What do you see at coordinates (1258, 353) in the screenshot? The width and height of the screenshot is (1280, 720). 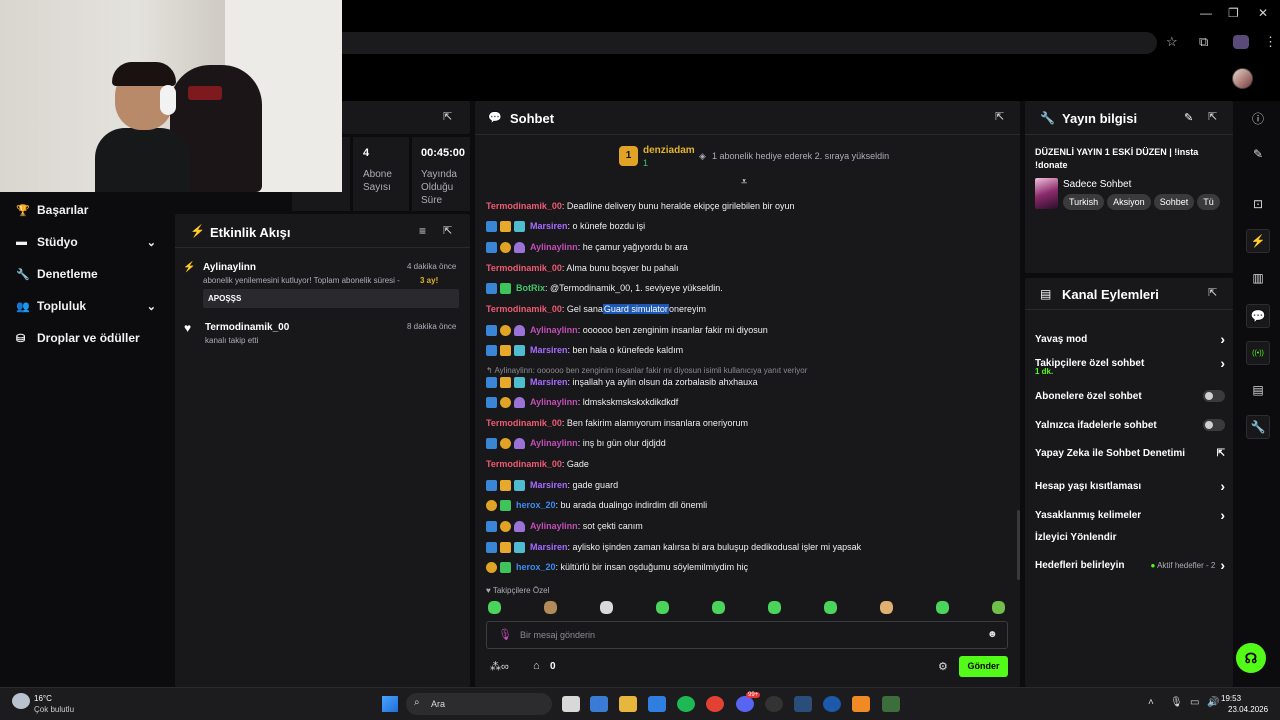 I see `broadcast-icon: ((•))` at bounding box center [1258, 353].